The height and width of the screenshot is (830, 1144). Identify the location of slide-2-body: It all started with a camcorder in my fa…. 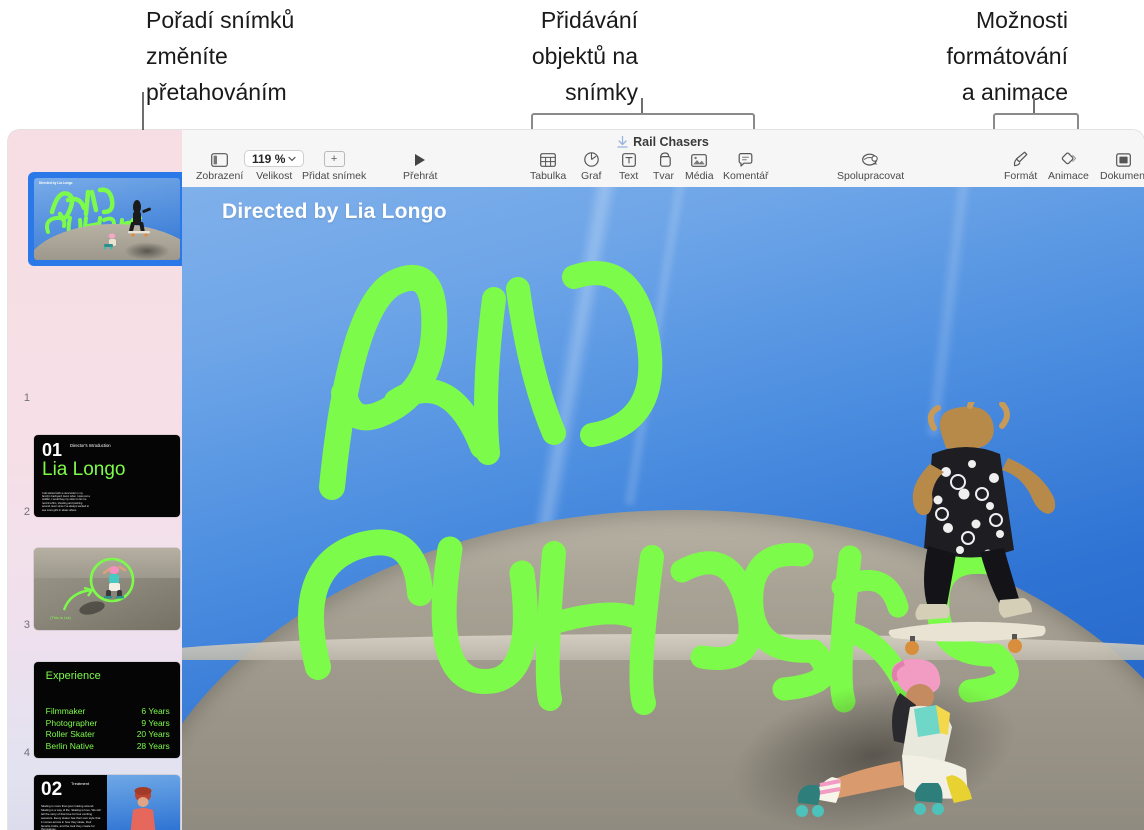
(66, 501).